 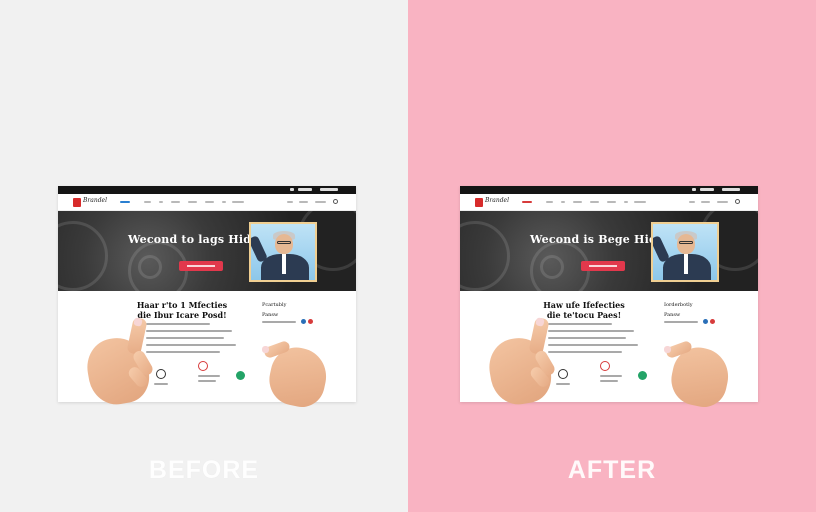 I want to click on hero-title: Wecond is Bege Hides, so click(x=600, y=239).